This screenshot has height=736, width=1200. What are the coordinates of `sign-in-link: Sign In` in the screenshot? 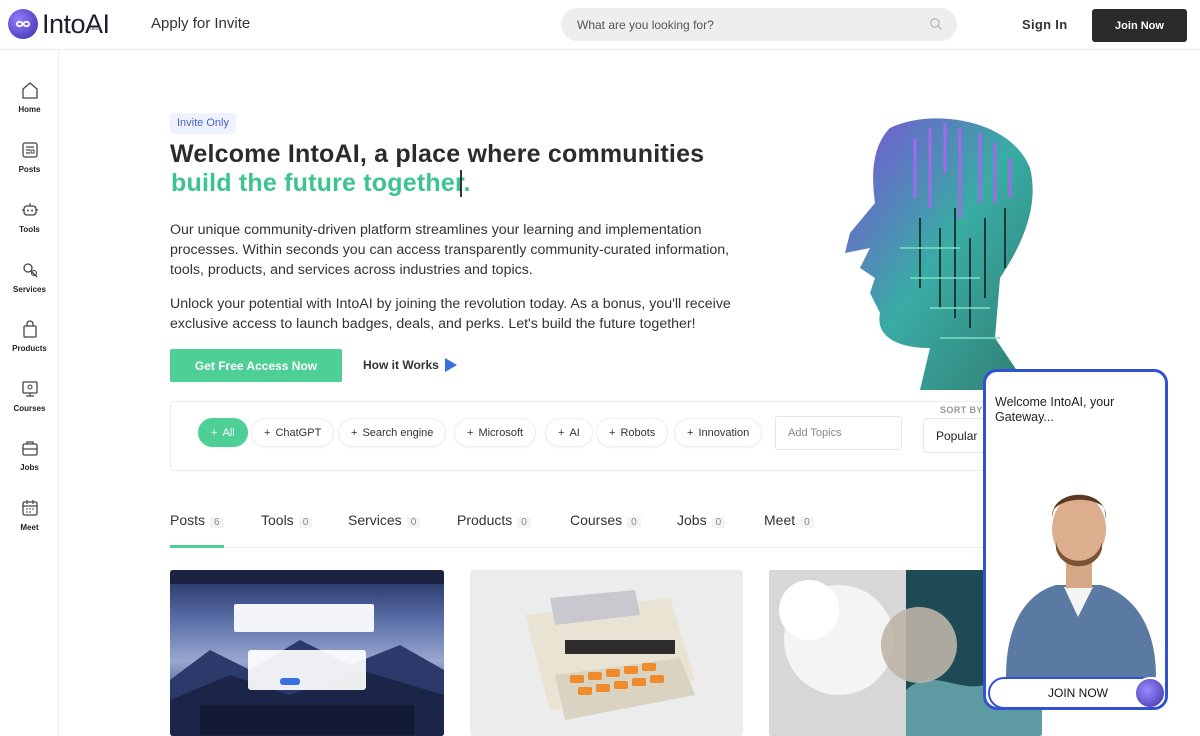 It's located at (1044, 24).